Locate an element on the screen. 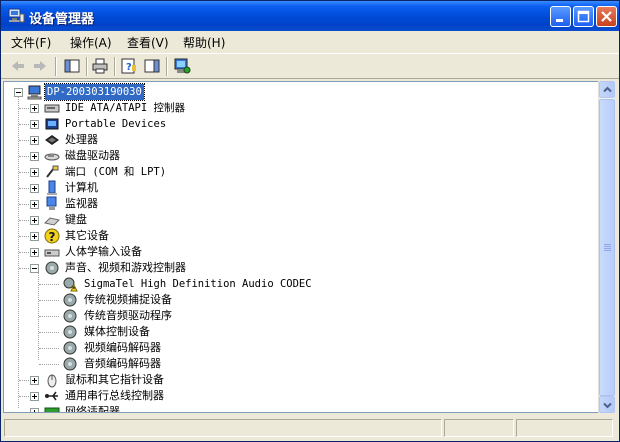 This screenshot has width=620, height=442. close-button is located at coordinates (606, 16).